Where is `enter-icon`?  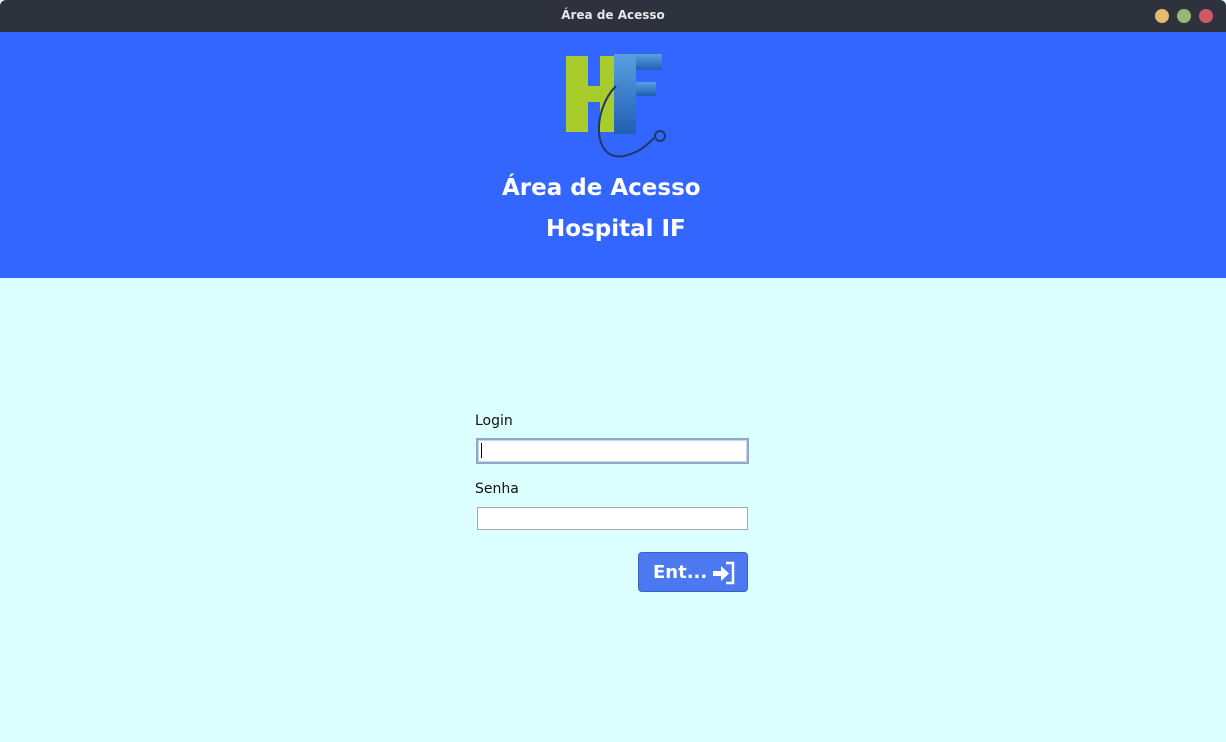
enter-icon is located at coordinates (724, 573).